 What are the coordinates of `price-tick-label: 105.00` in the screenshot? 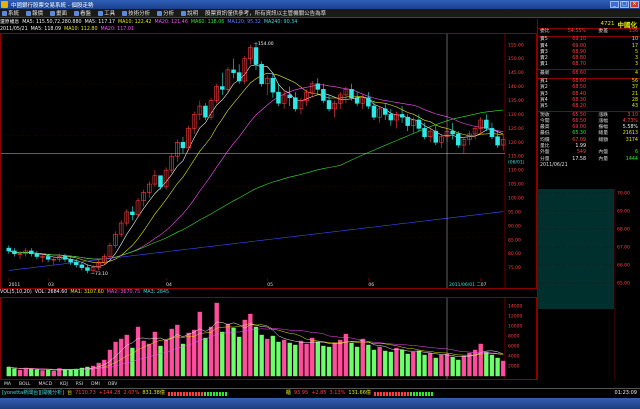 It's located at (516, 185).